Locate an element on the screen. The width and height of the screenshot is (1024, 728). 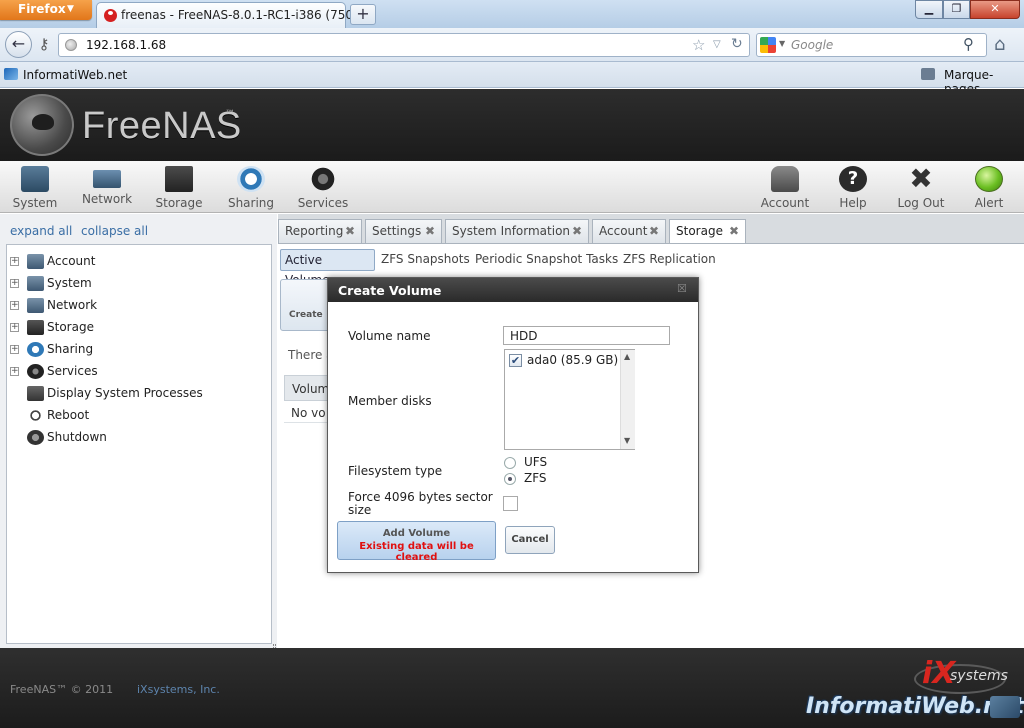
bookmark-informatiweb: InformatiWeb.net is located at coordinates (75, 75).